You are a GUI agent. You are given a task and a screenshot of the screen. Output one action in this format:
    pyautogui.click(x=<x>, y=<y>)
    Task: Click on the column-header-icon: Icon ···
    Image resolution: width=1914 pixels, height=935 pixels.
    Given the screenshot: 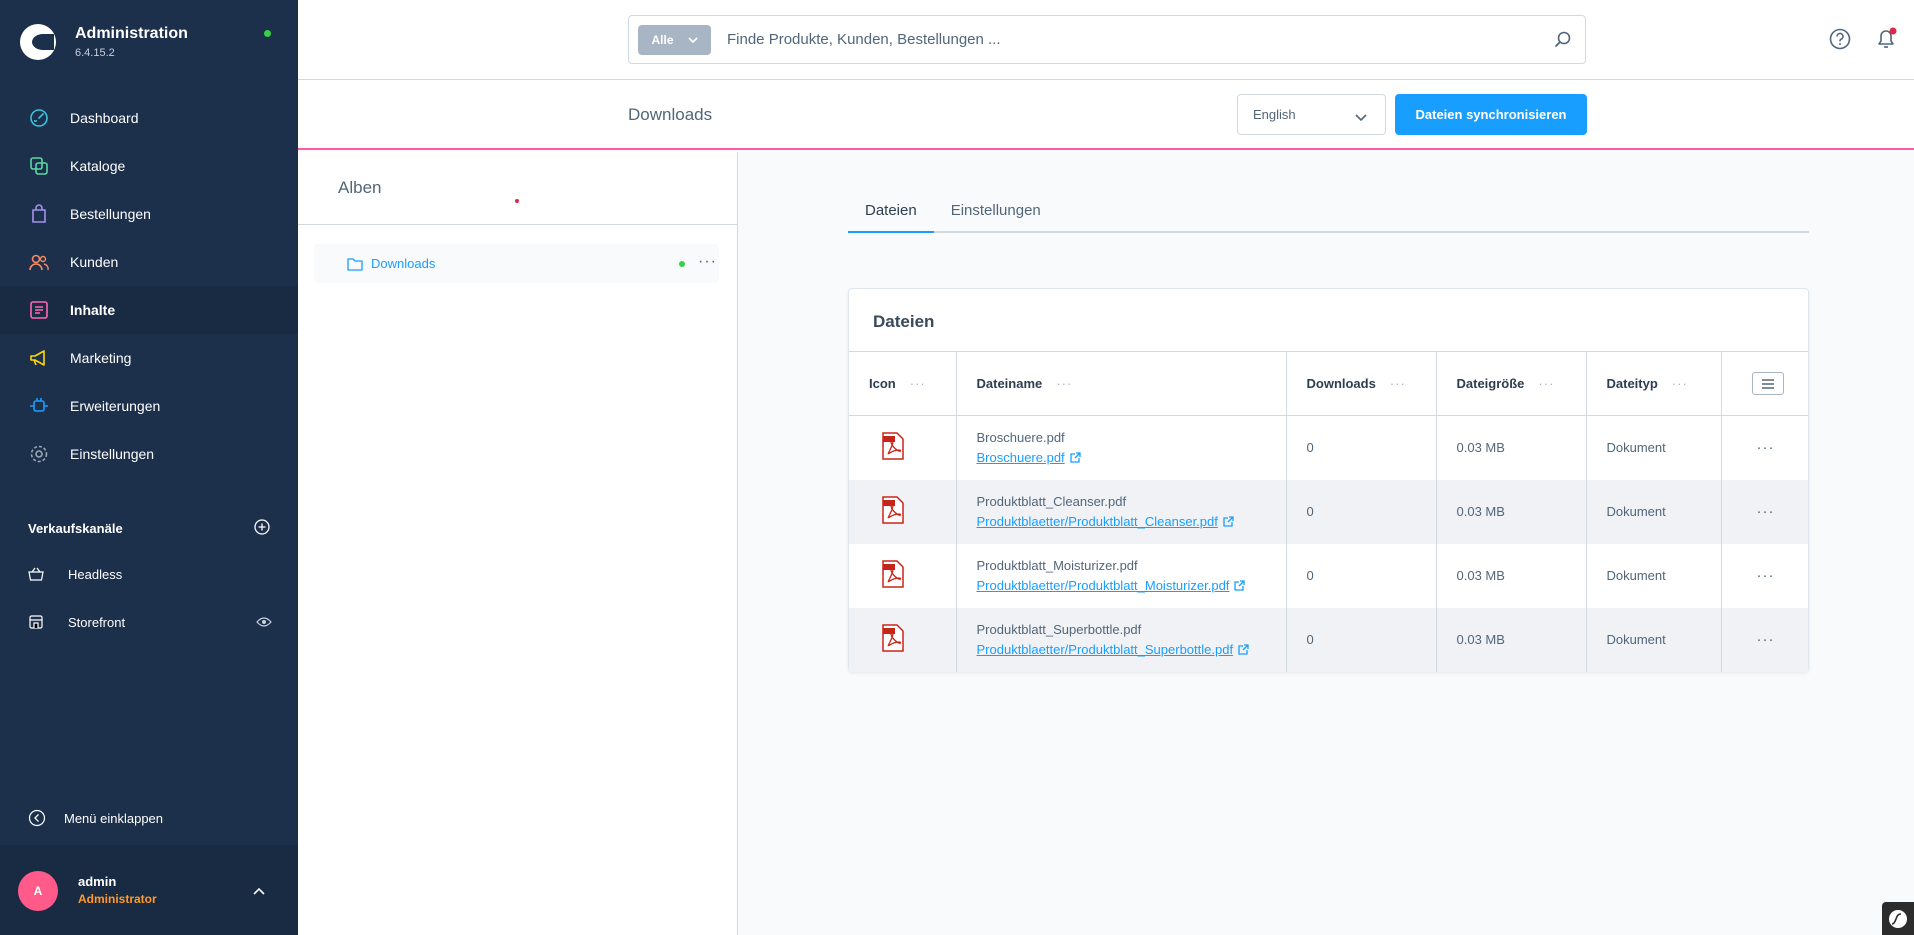 What is the action you would take?
    pyautogui.click(x=903, y=383)
    